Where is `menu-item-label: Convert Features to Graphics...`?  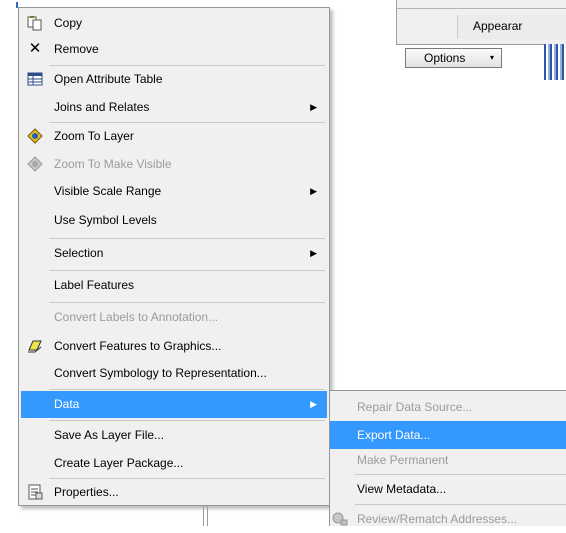
menu-item-label: Convert Features to Graphics... is located at coordinates (138, 346).